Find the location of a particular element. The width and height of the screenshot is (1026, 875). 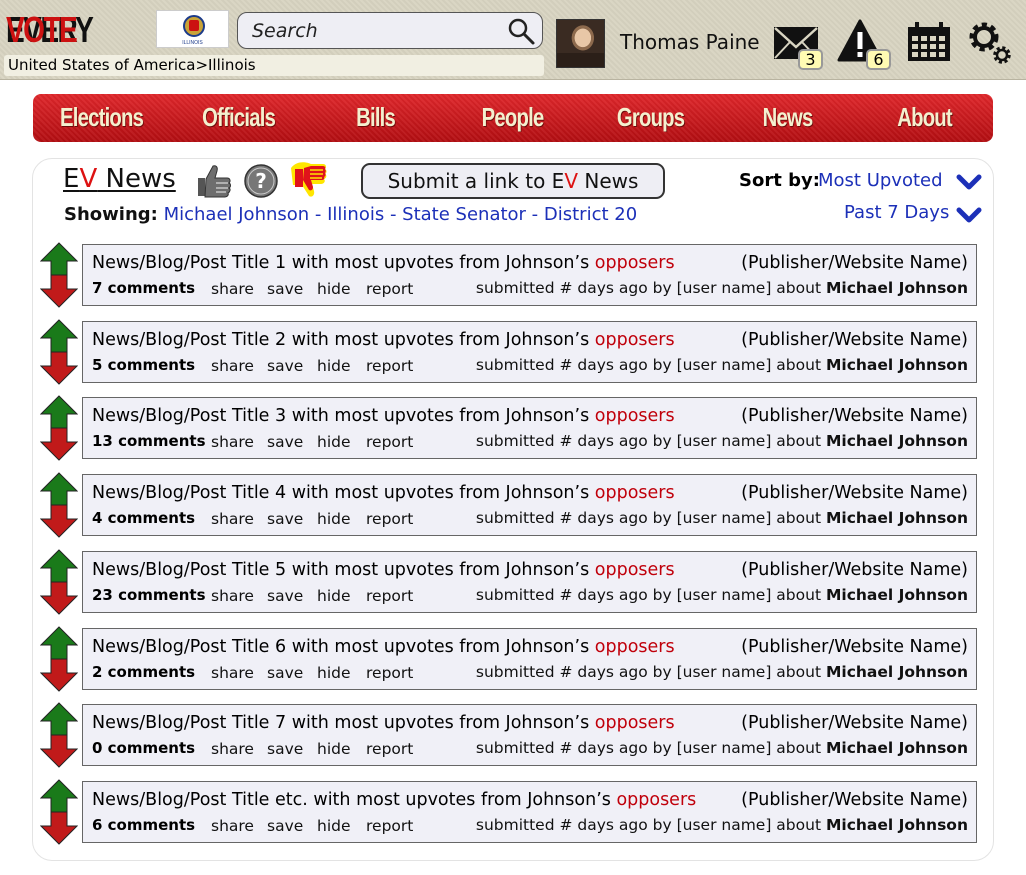

illinois-flag-icon: ILLINOIS is located at coordinates (192, 29).